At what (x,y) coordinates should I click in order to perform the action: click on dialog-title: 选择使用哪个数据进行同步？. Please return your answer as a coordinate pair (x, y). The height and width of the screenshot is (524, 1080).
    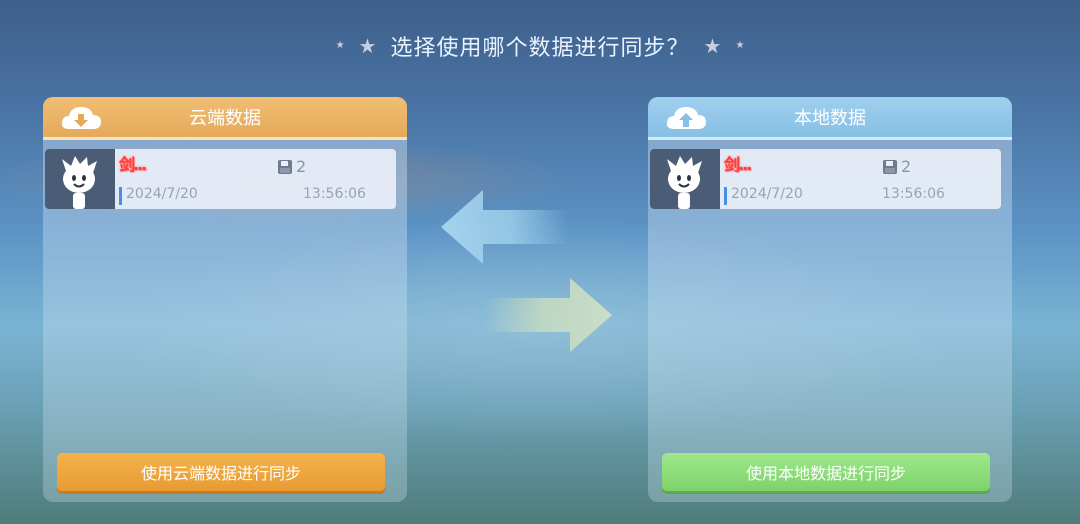
    Looking at the image, I should click on (540, 48).